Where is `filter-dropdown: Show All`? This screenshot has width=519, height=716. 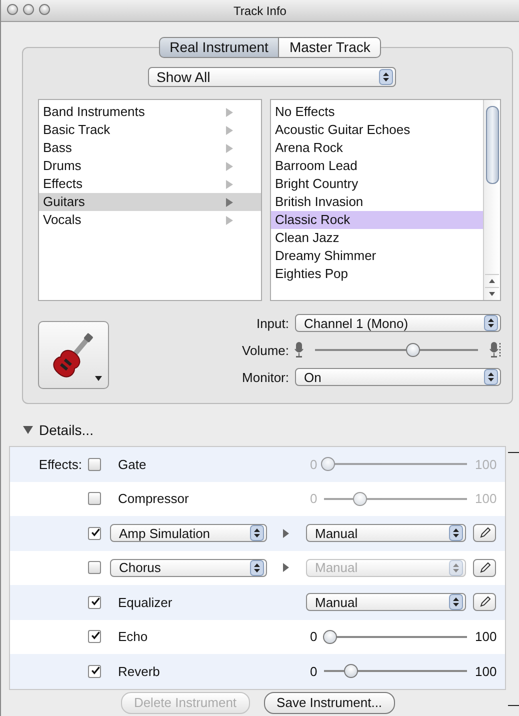
filter-dropdown: Show All is located at coordinates (272, 77).